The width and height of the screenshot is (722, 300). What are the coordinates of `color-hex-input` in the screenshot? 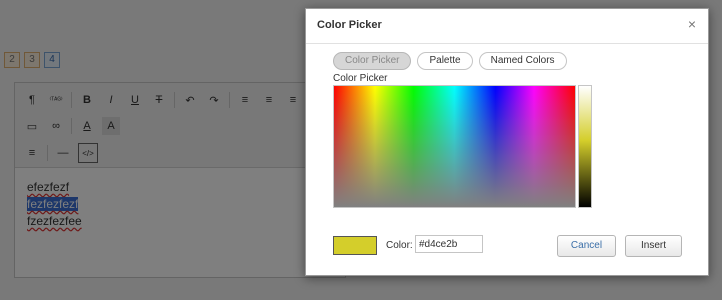 It's located at (449, 244).